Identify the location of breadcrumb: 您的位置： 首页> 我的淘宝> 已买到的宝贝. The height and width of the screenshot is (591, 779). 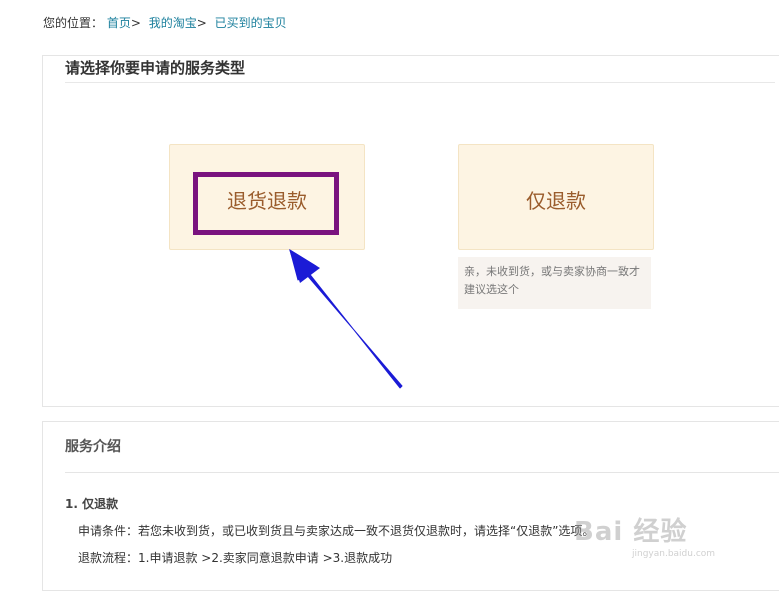
(165, 22).